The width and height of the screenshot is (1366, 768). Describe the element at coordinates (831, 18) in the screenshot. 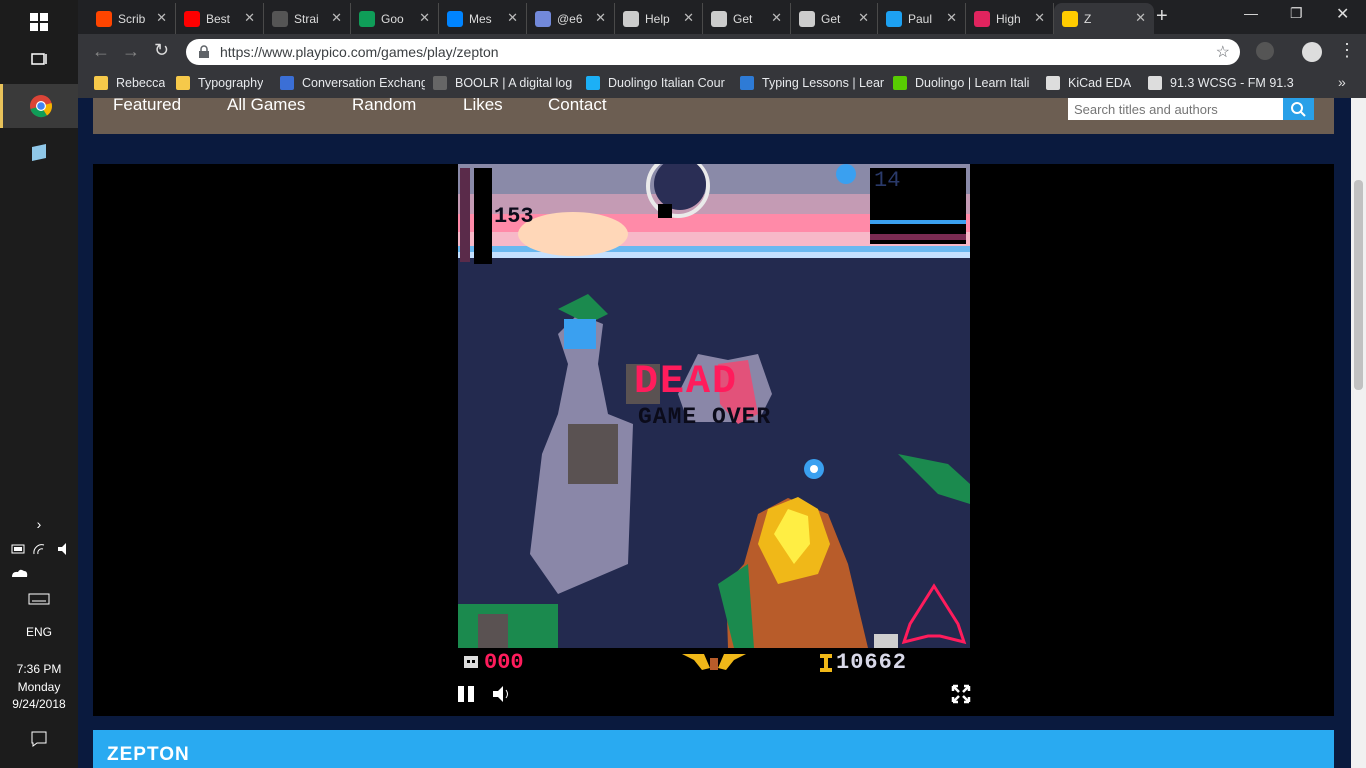

I see `tab-title: Get` at that location.